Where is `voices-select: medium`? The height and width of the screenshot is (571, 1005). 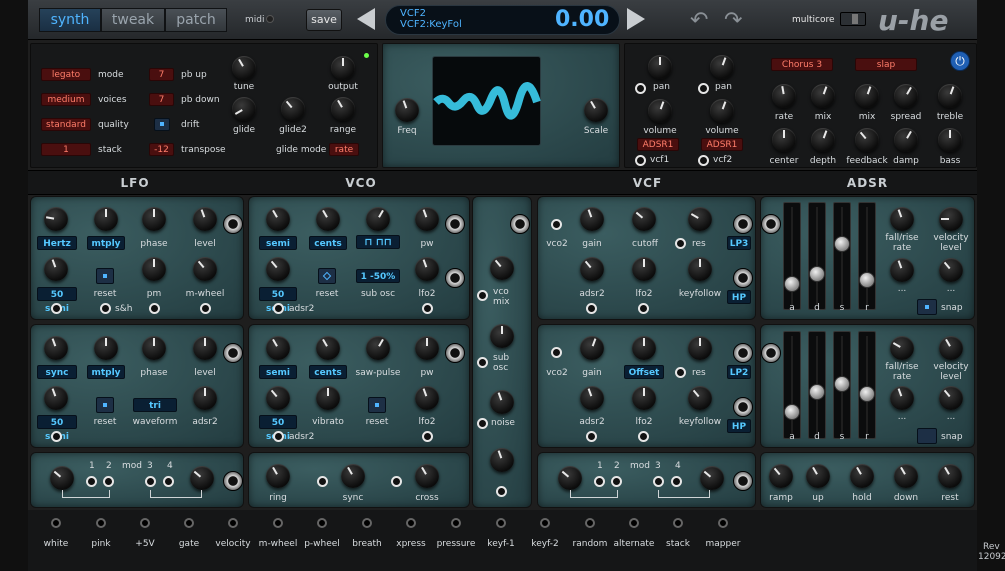 voices-select: medium is located at coordinates (66, 99).